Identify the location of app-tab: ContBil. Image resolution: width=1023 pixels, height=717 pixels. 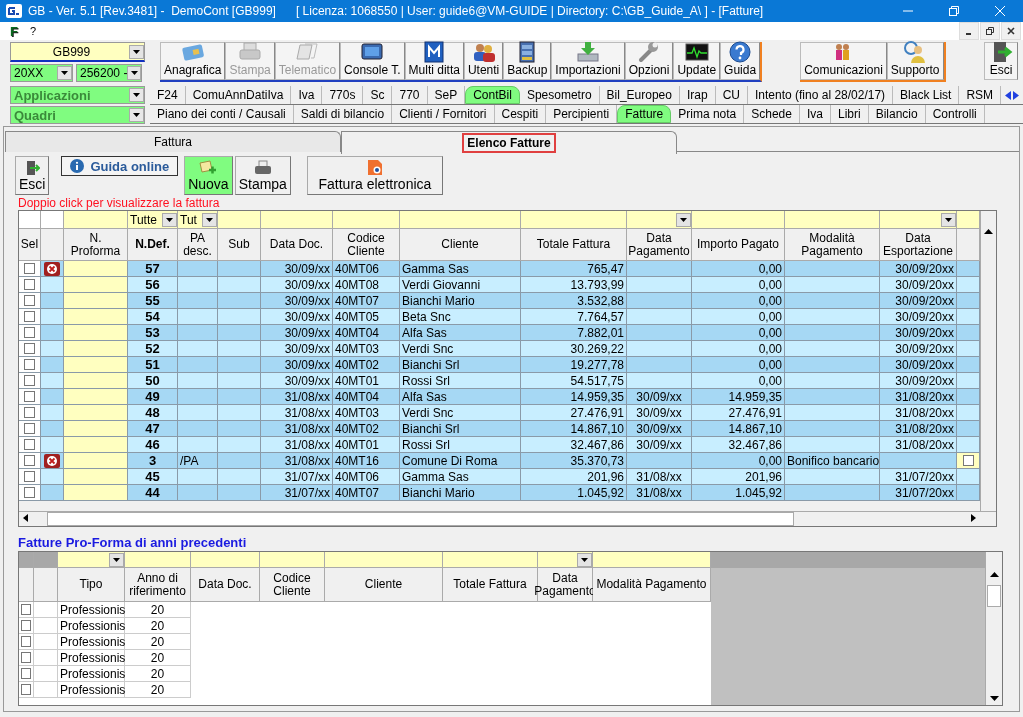
(492, 95).